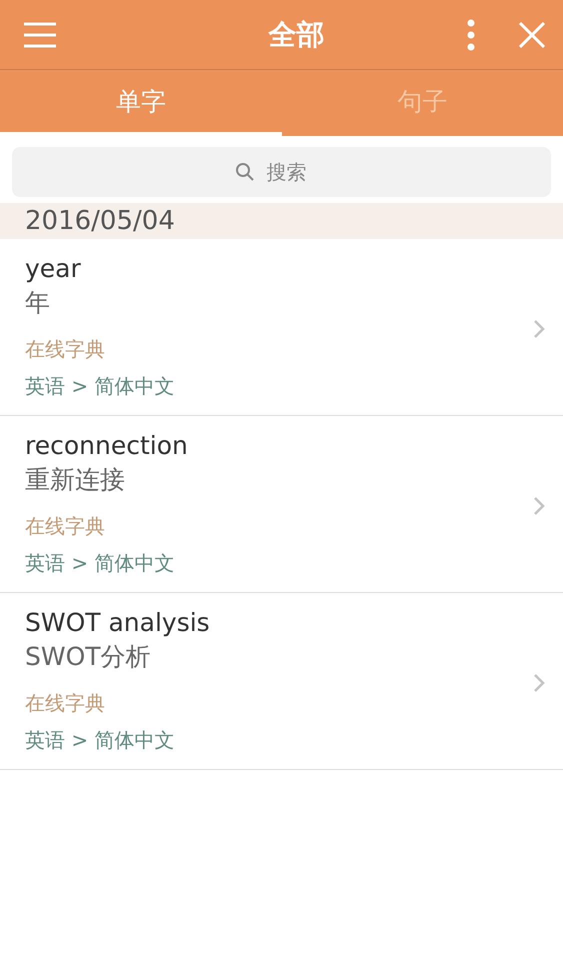 The height and width of the screenshot is (976, 563). I want to click on date-header: 2016/05/04, so click(281, 221).